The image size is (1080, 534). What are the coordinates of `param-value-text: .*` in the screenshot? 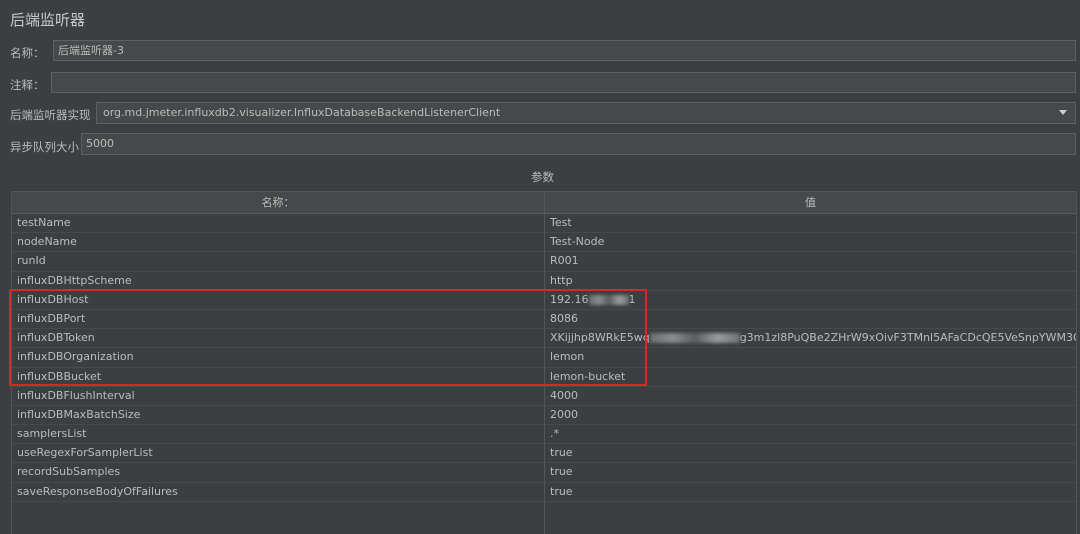 It's located at (554, 434).